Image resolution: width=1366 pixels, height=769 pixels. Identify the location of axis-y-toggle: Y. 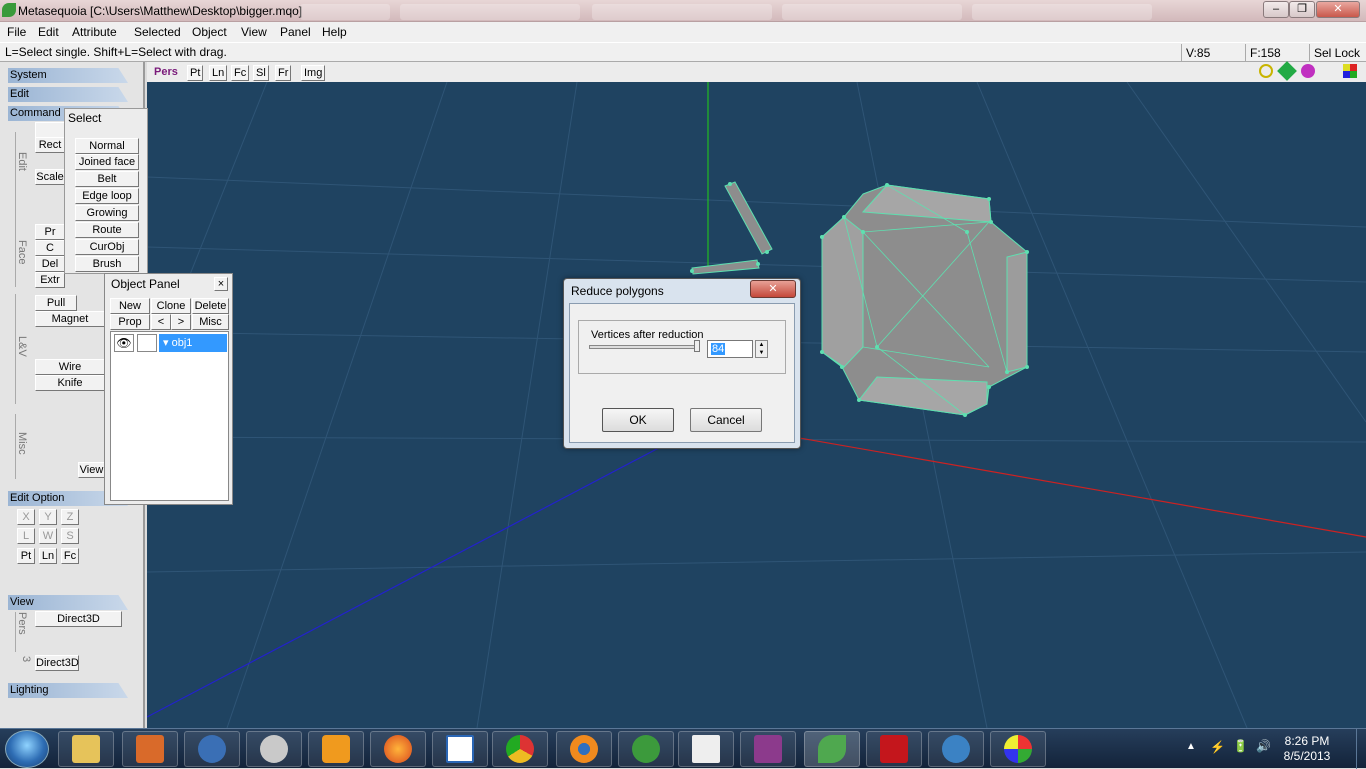
(48, 517).